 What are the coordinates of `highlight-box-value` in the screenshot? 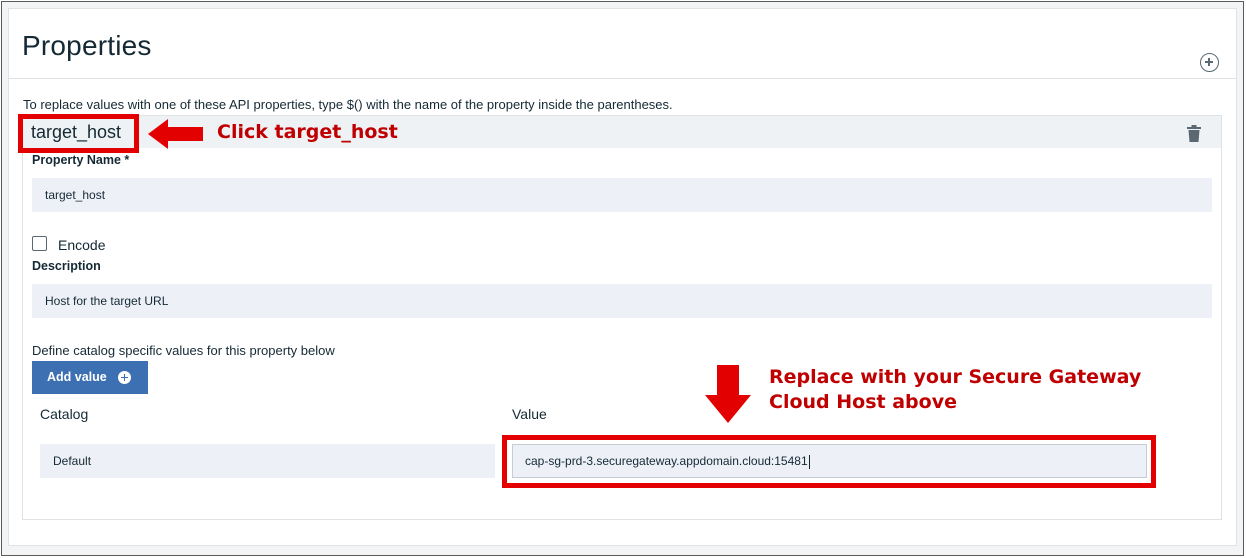 It's located at (829, 461).